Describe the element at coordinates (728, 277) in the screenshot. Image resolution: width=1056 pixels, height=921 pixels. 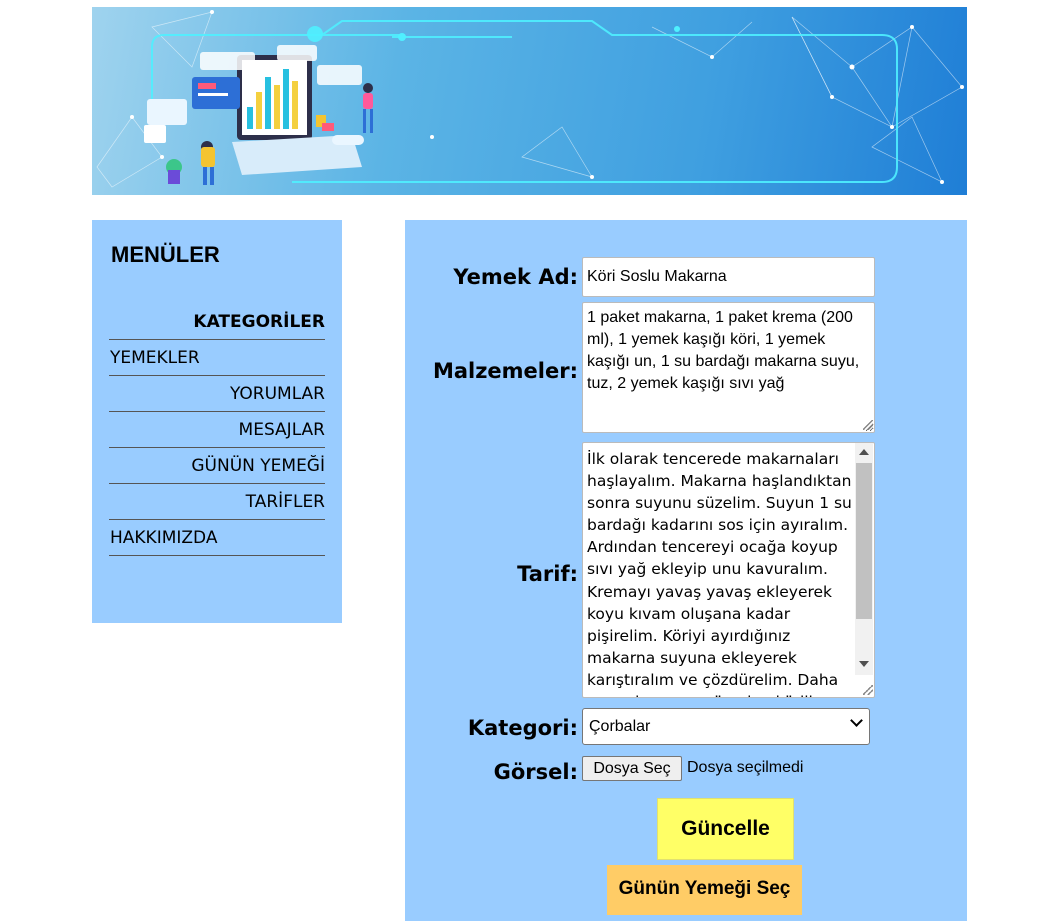
I see `meal-name-input` at that location.